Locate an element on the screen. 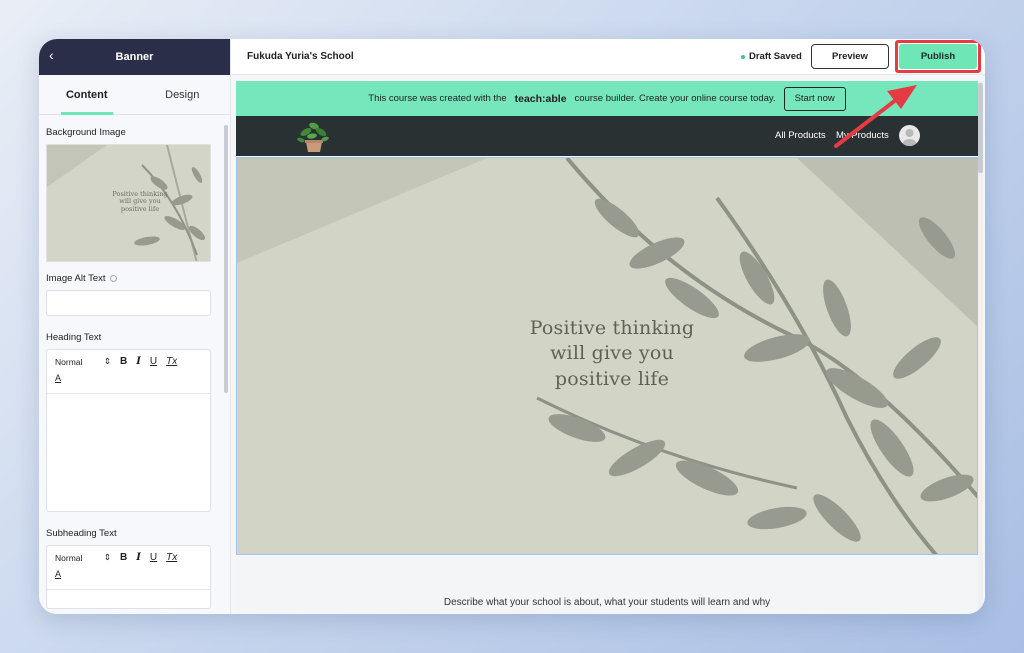 The width and height of the screenshot is (1024, 653). sidebar-tabs: Content Design is located at coordinates (134, 95).